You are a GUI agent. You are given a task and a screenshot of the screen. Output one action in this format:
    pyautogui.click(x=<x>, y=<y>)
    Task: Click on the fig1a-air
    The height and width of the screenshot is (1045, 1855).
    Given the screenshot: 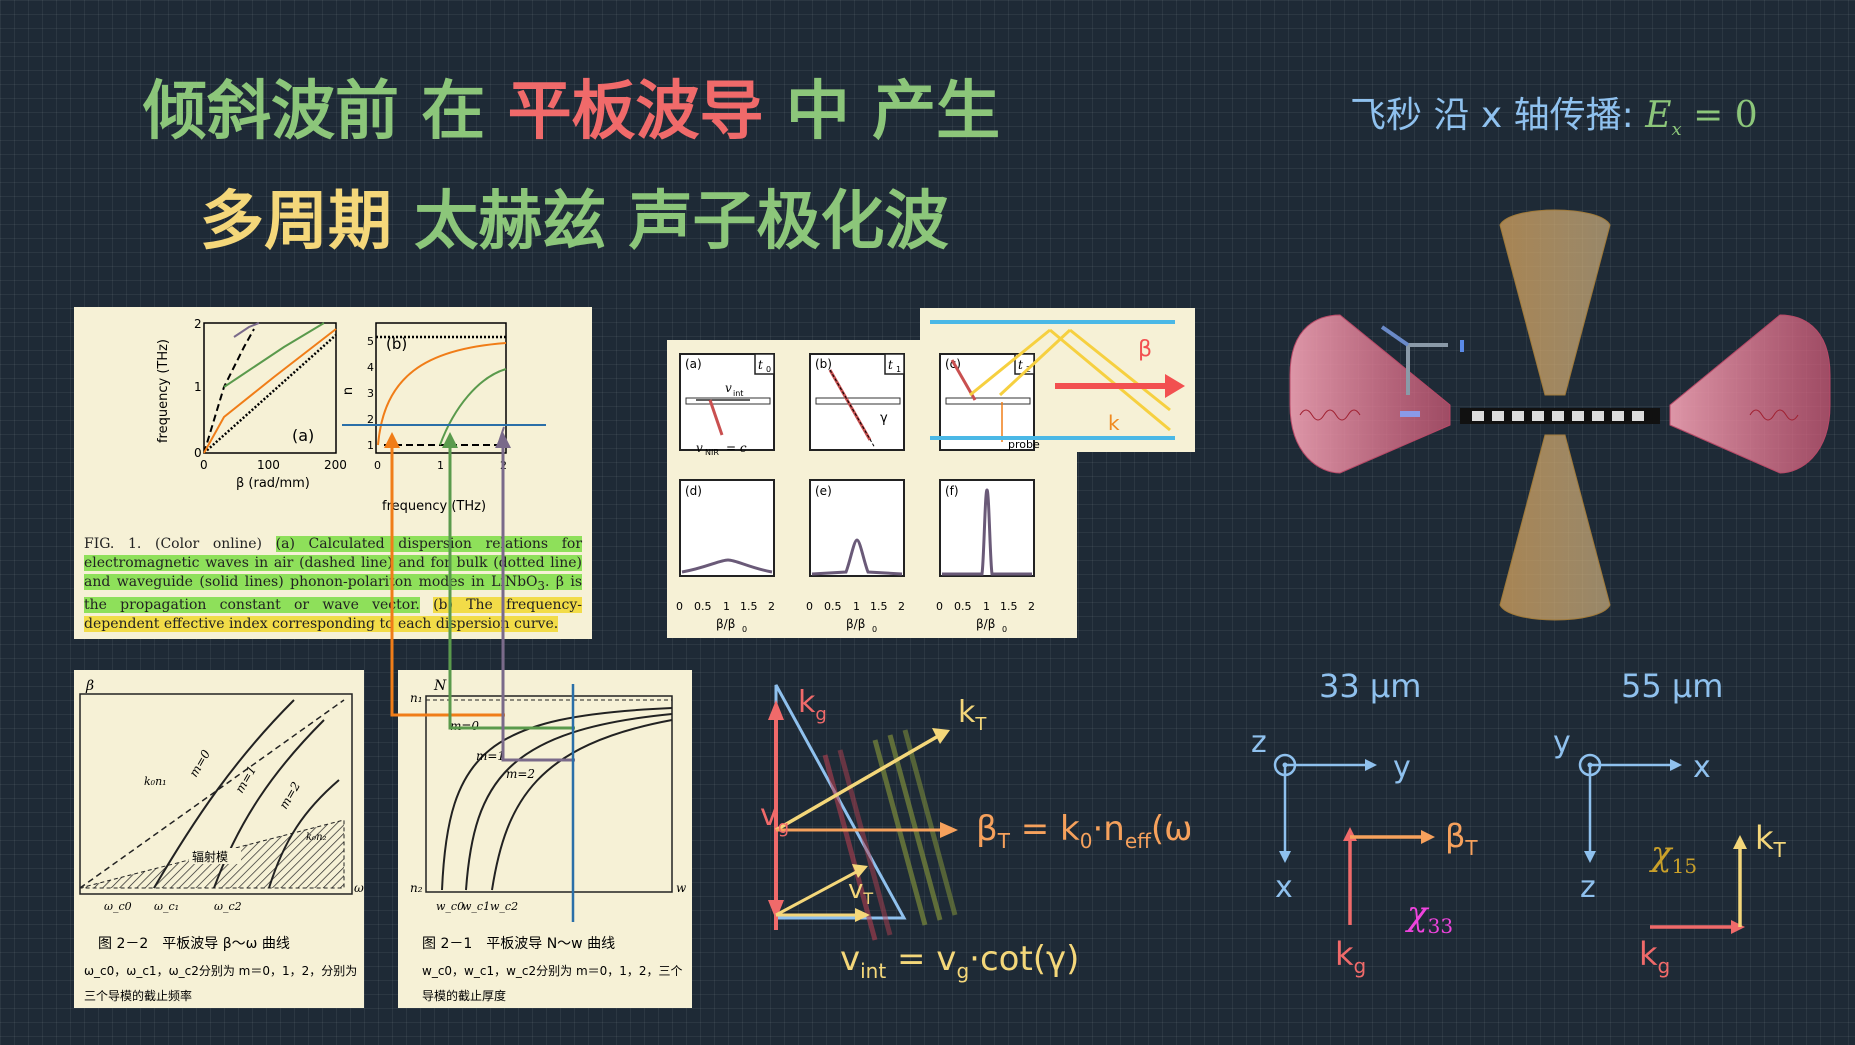 What is the action you would take?
    pyautogui.click(x=229, y=391)
    